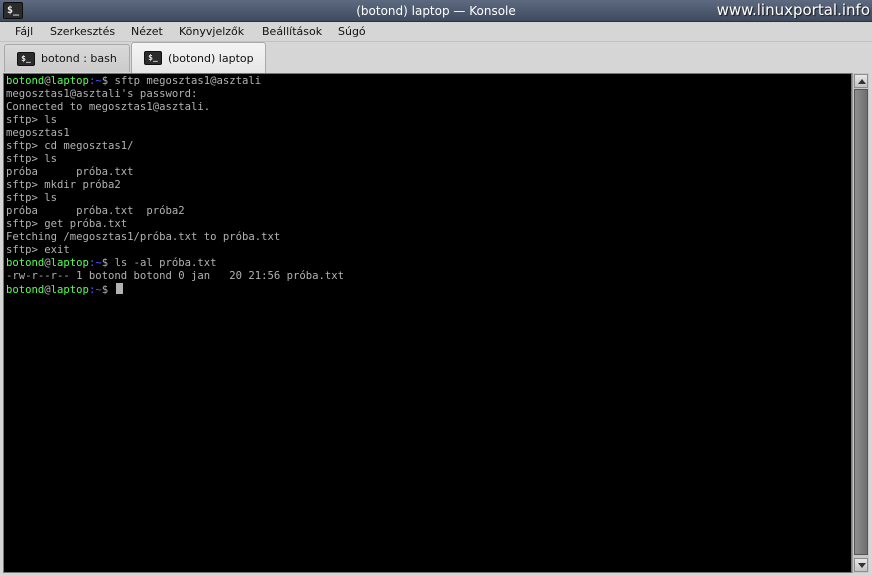  Describe the element at coordinates (38, 250) in the screenshot. I see `terminal-output-line: sftp> exit` at that location.